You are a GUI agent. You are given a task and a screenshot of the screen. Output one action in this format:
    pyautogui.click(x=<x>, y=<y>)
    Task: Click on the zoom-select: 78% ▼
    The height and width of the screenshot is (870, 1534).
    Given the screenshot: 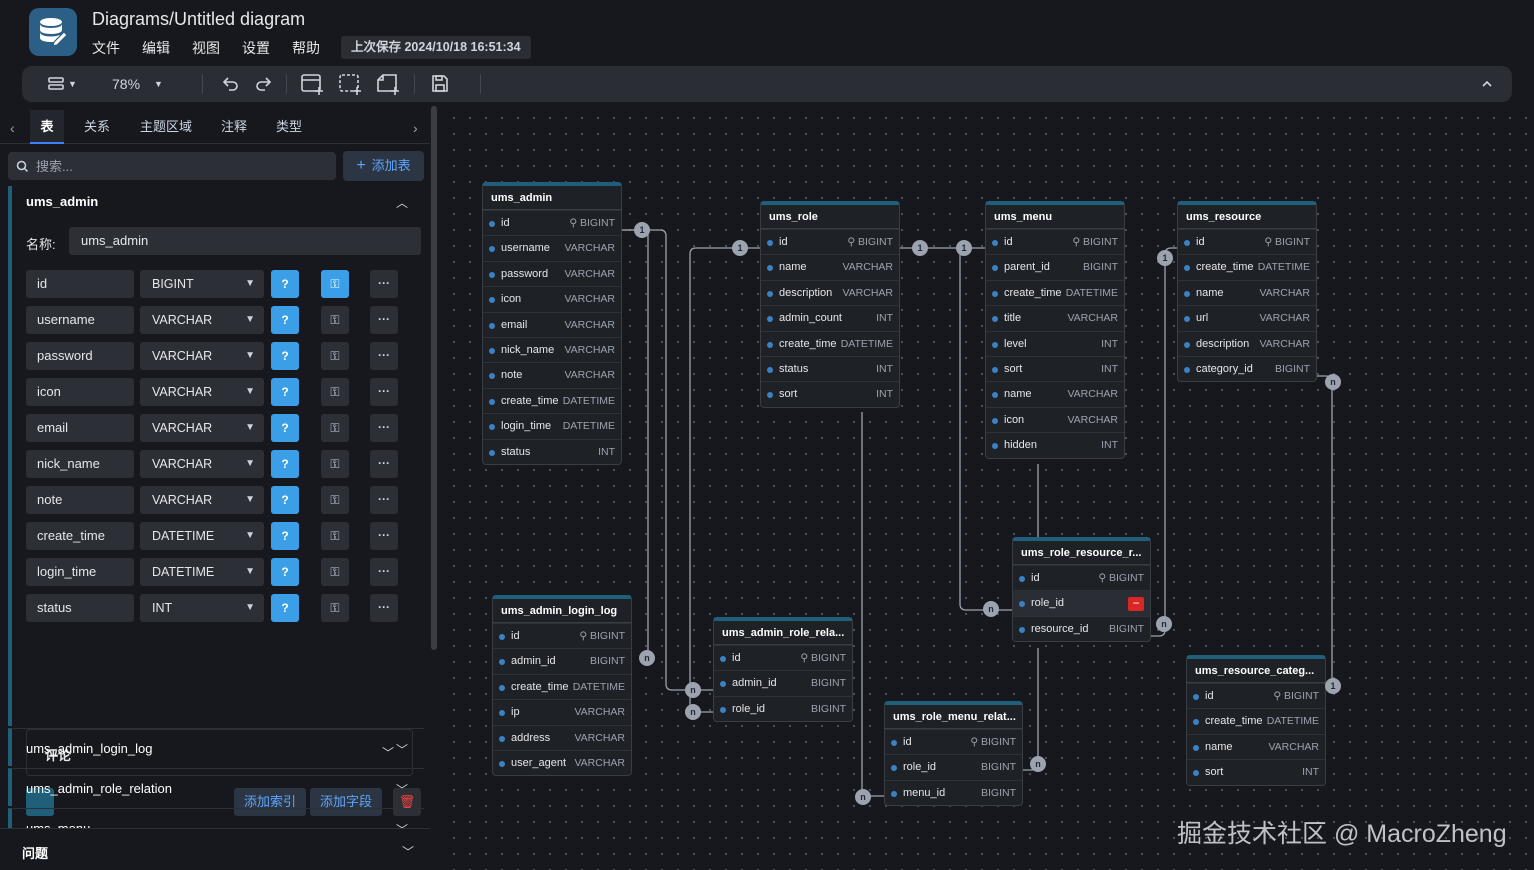 What is the action you would take?
    pyautogui.click(x=137, y=84)
    